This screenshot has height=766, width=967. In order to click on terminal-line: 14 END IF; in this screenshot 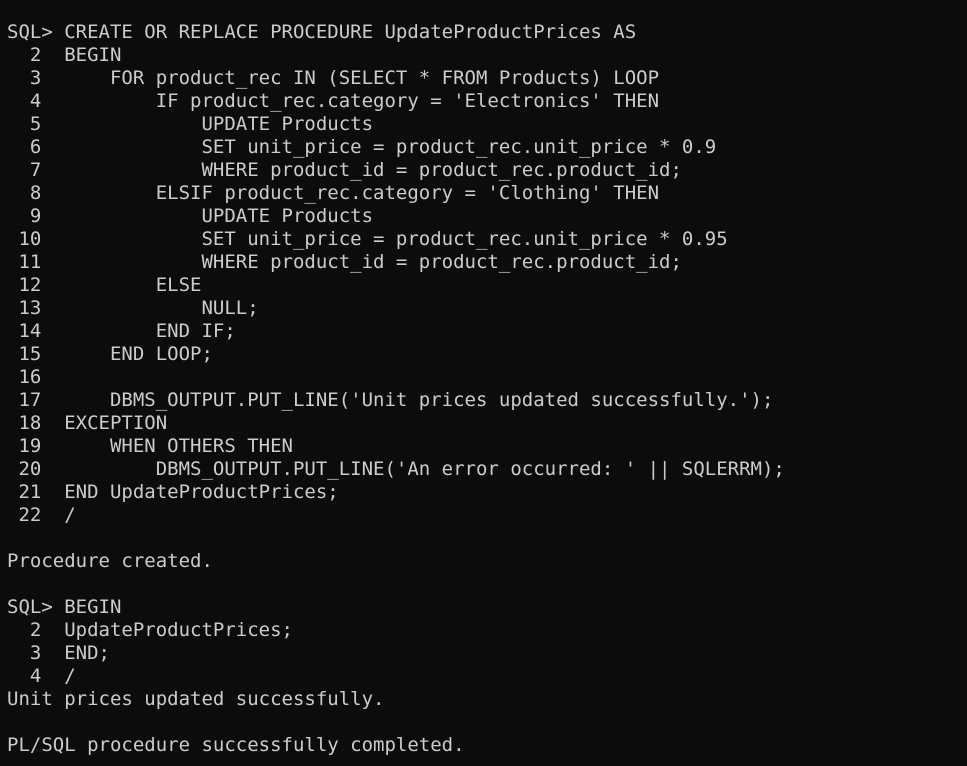, I will do `click(121, 331)`.